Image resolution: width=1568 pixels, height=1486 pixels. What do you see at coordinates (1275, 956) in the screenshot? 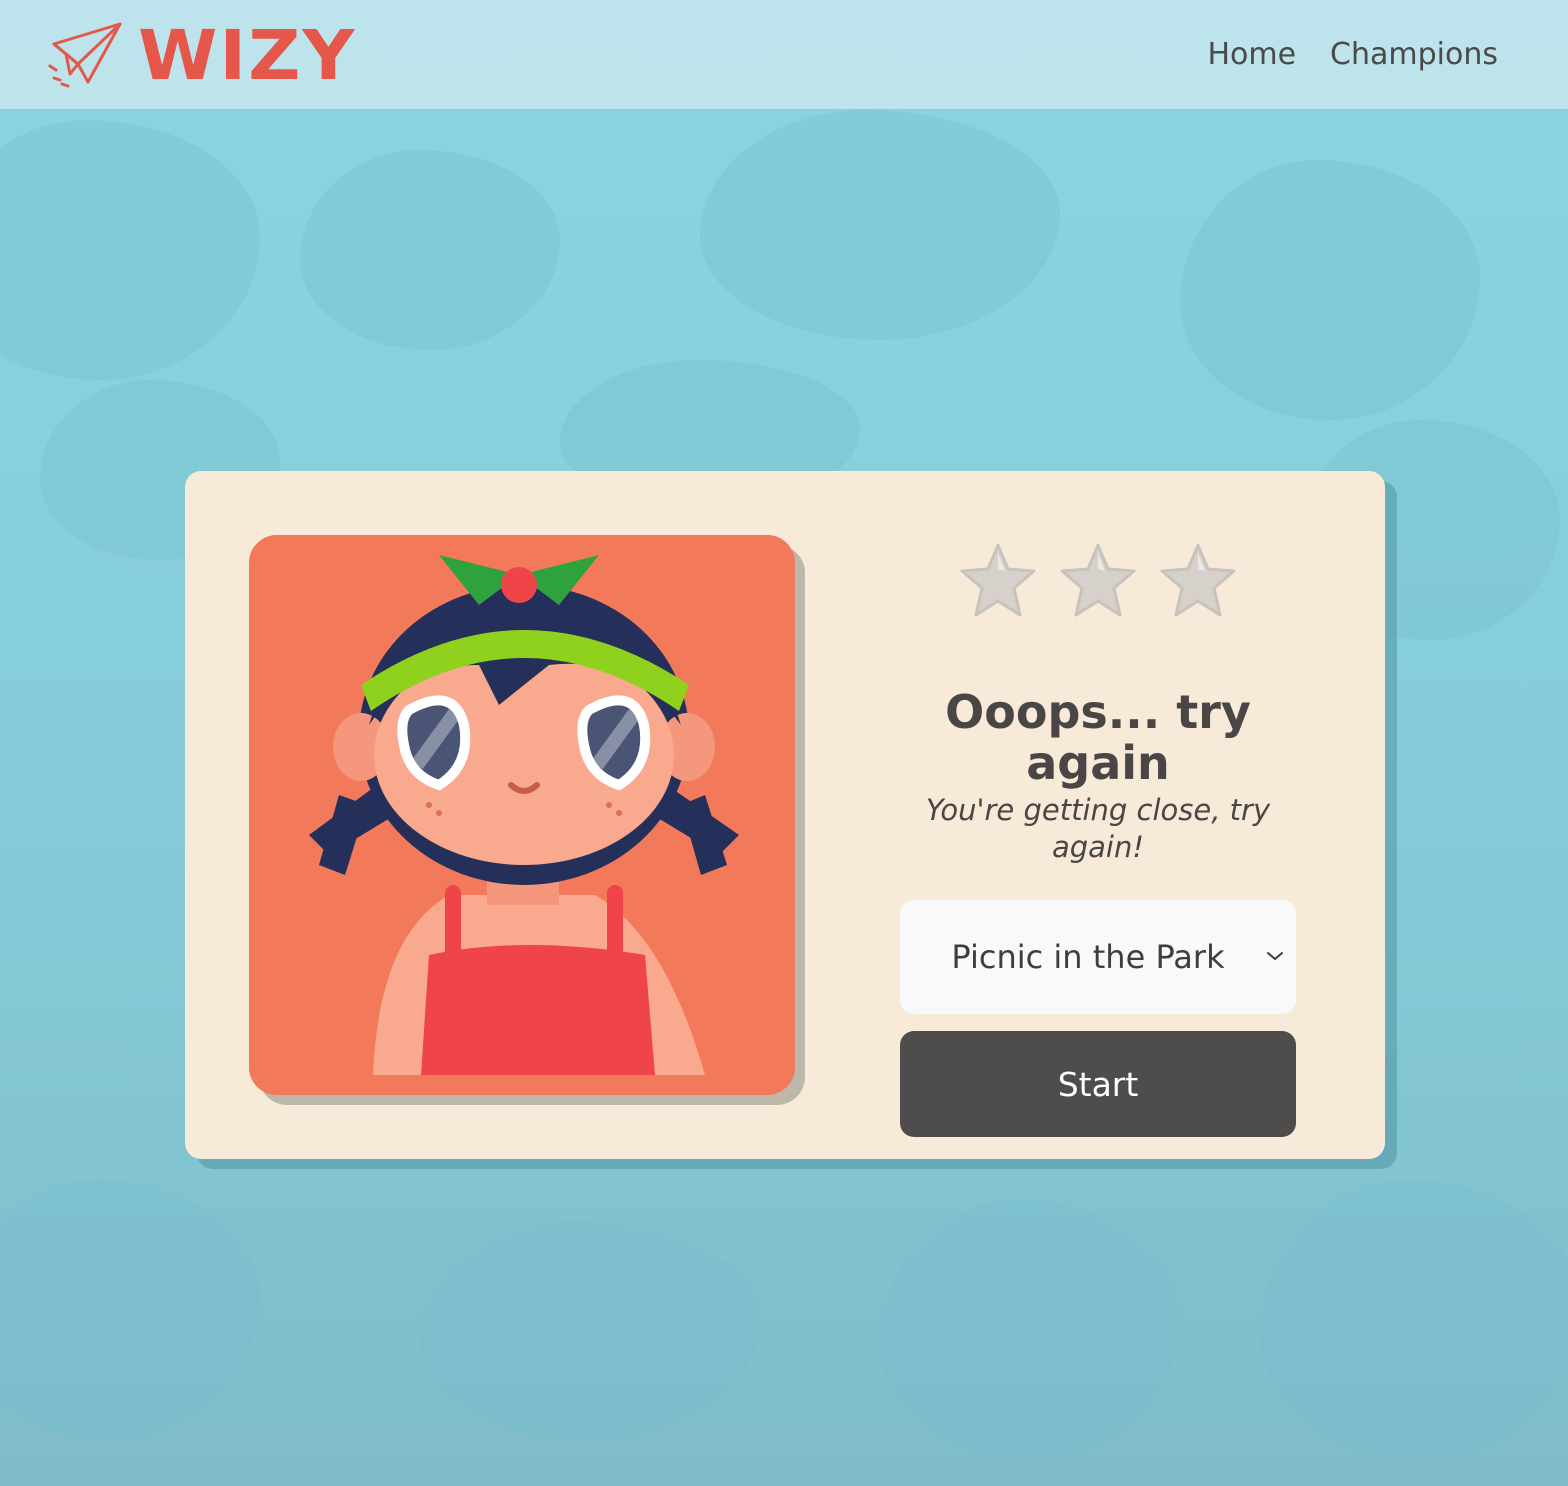
I see `chevron-down-icon` at bounding box center [1275, 956].